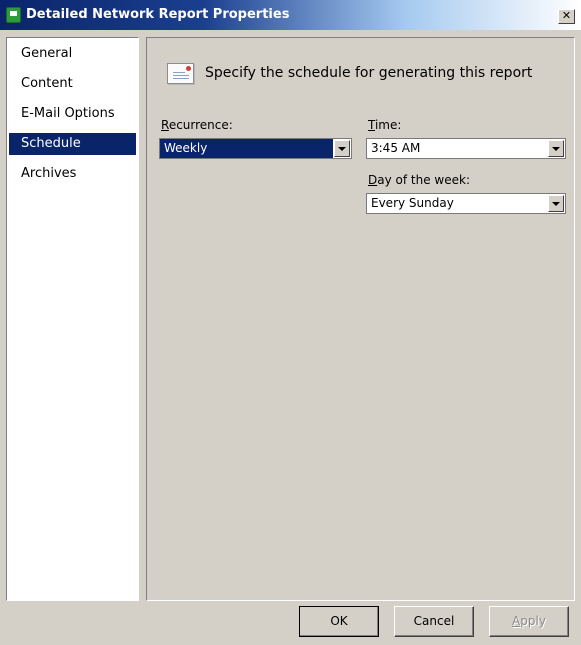 The width and height of the screenshot is (581, 645). What do you see at coordinates (197, 125) in the screenshot?
I see `recurrence-label: Recurrence:` at bounding box center [197, 125].